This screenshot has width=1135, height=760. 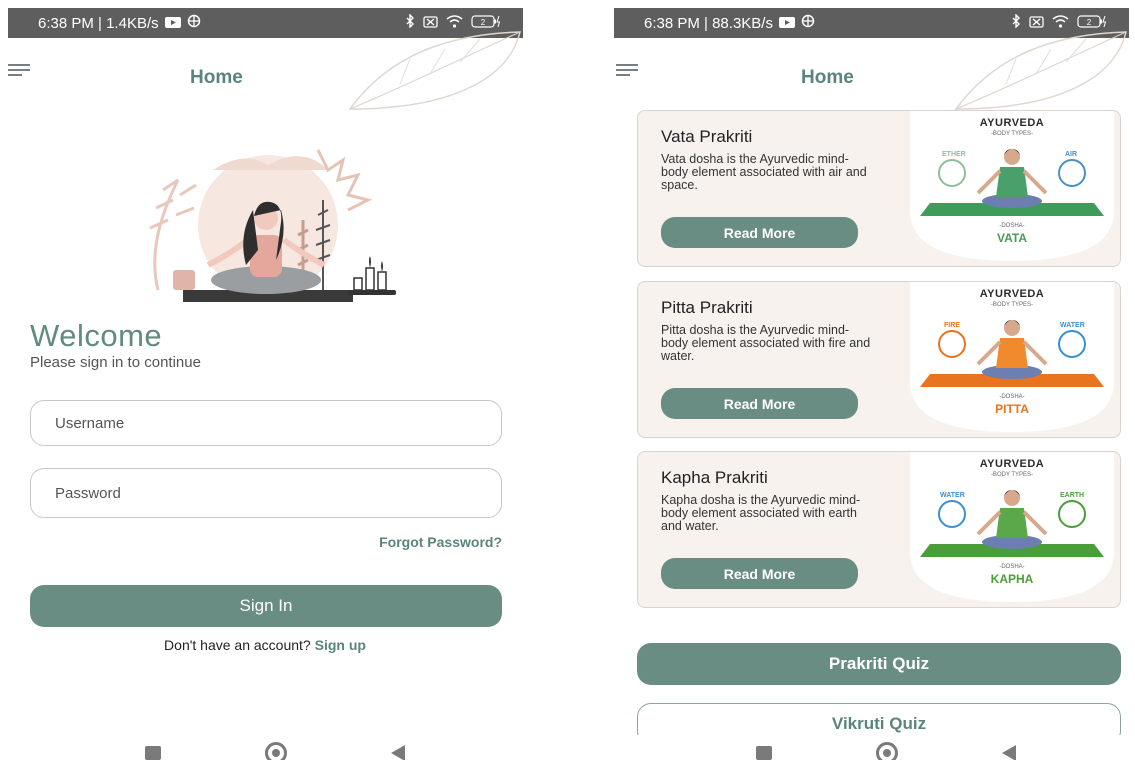 I want to click on art-element-right: EARTH, so click(x=1072, y=495).